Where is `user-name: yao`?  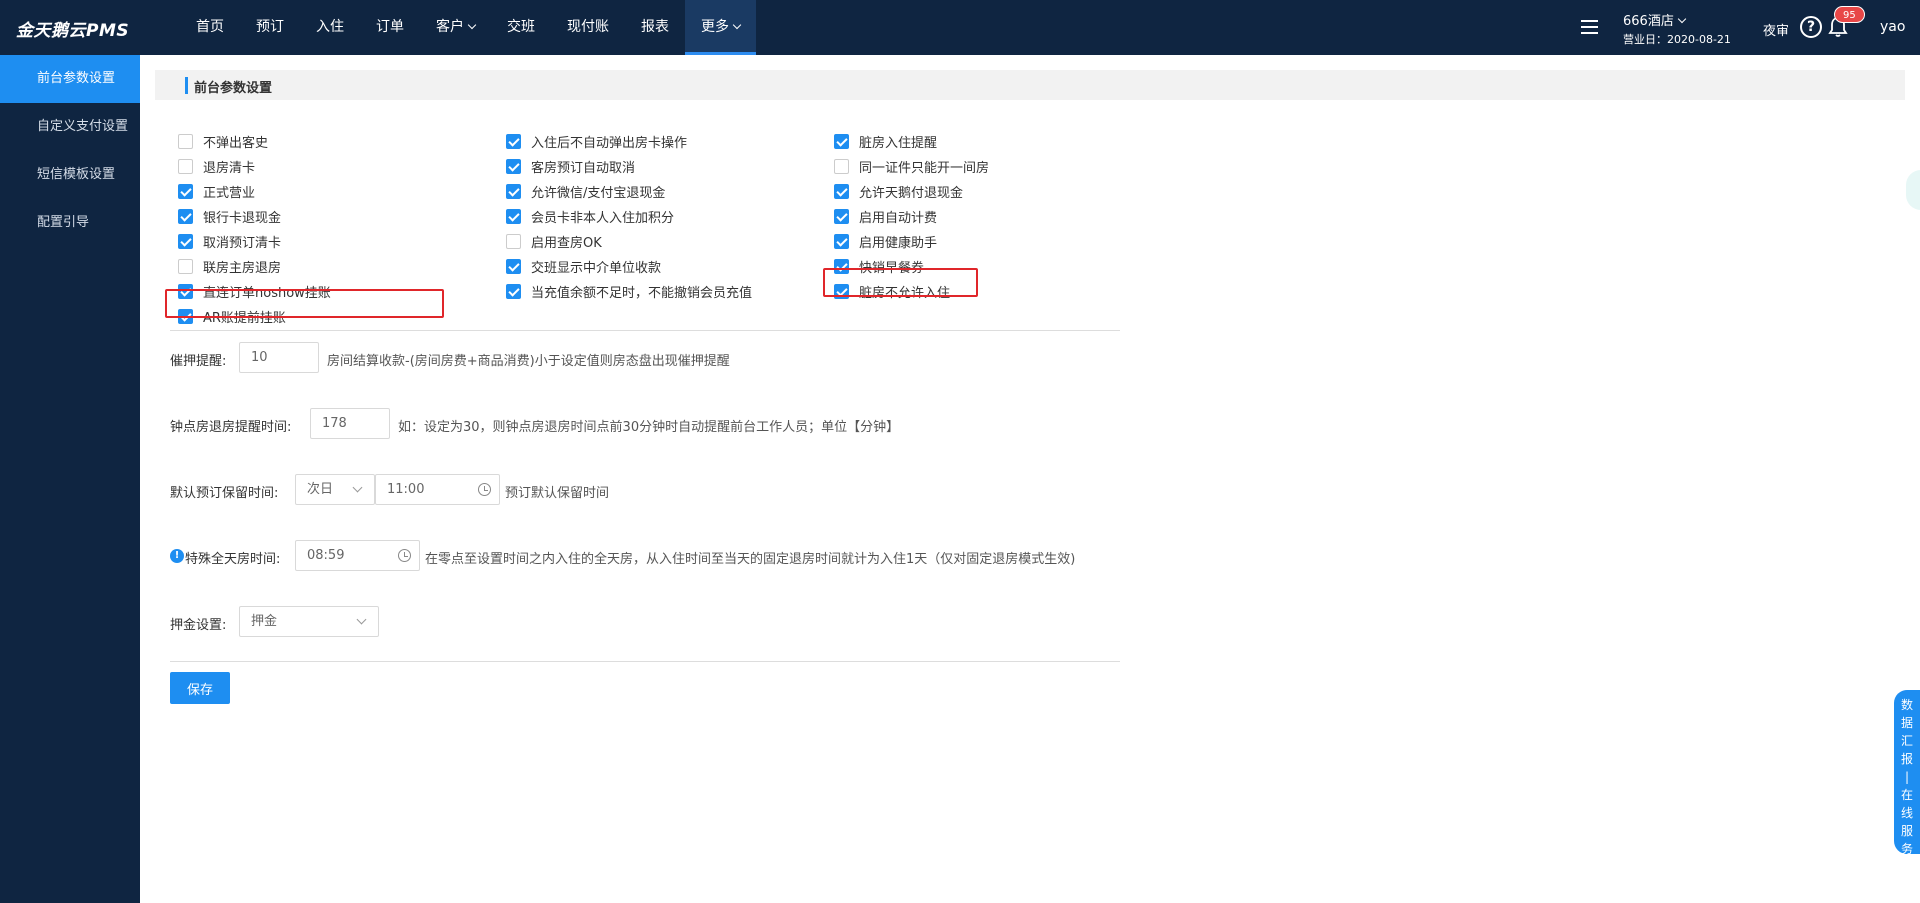 user-name: yao is located at coordinates (1892, 27).